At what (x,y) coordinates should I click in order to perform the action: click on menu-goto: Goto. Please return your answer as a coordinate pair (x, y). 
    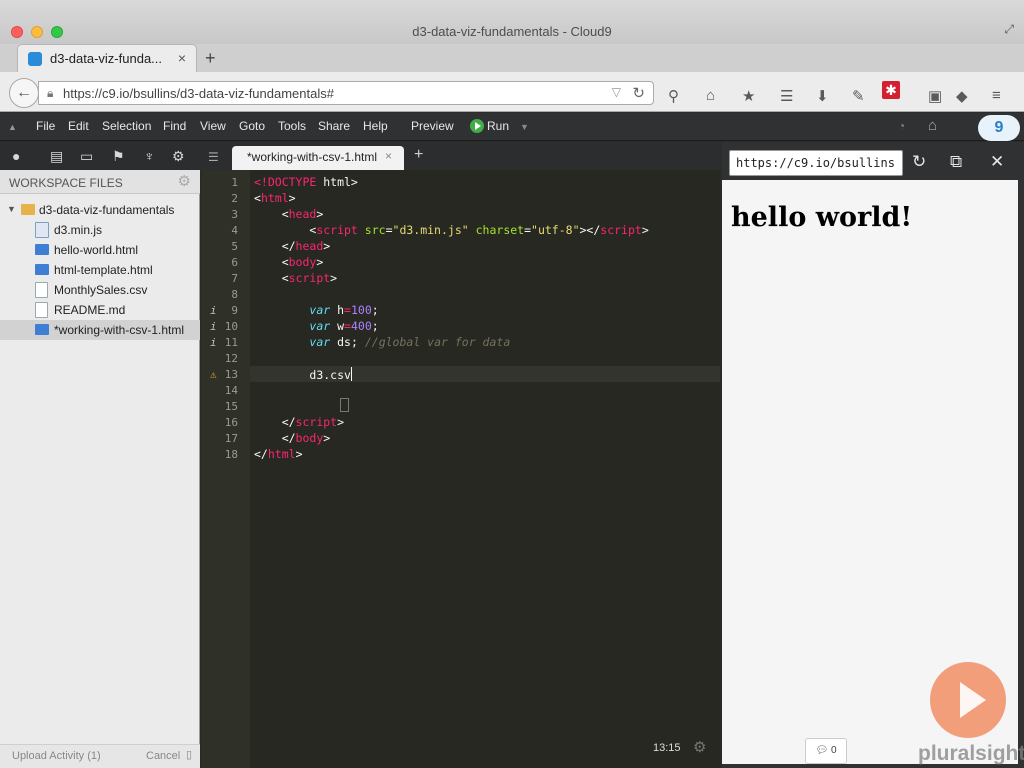
    Looking at the image, I should click on (252, 126).